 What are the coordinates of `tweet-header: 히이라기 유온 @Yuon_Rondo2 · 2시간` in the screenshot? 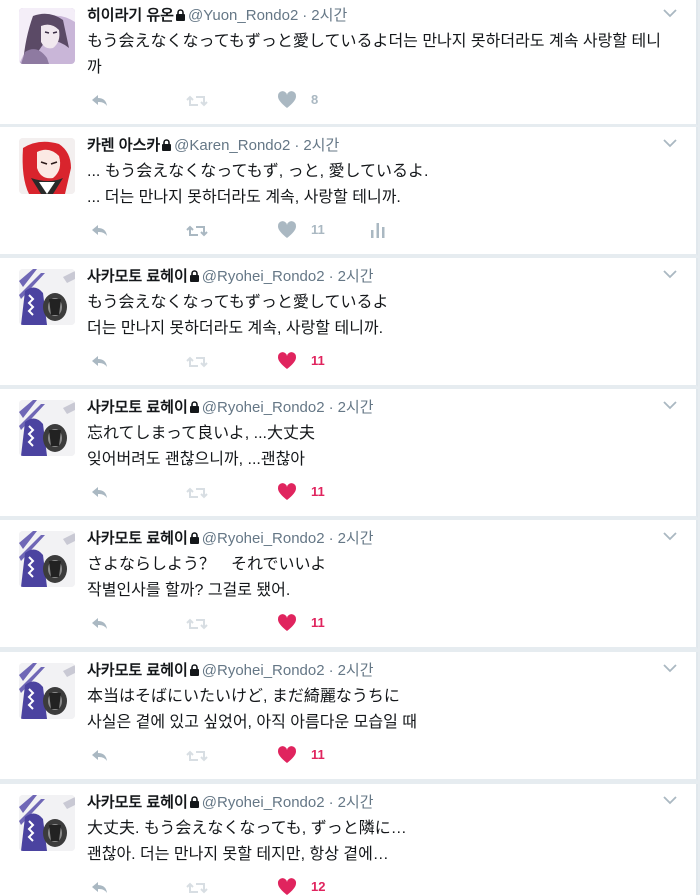 It's located at (371, 16).